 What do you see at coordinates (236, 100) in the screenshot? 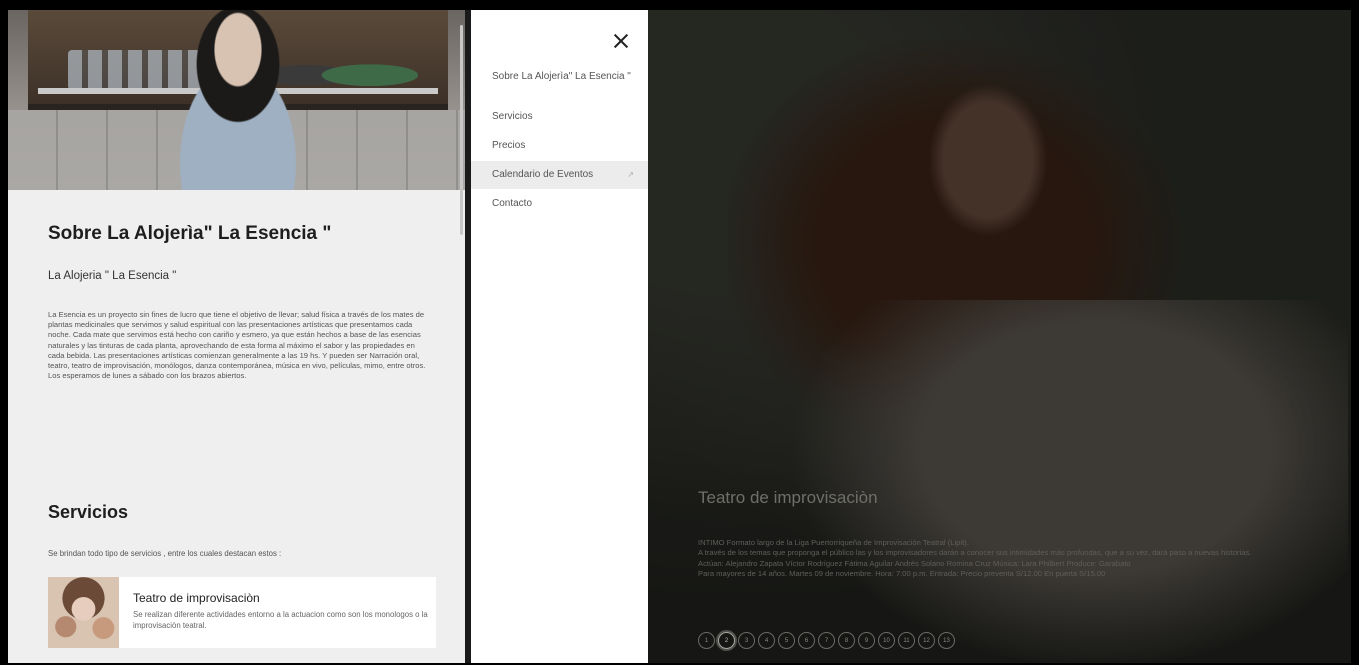
I see `hero-image` at bounding box center [236, 100].